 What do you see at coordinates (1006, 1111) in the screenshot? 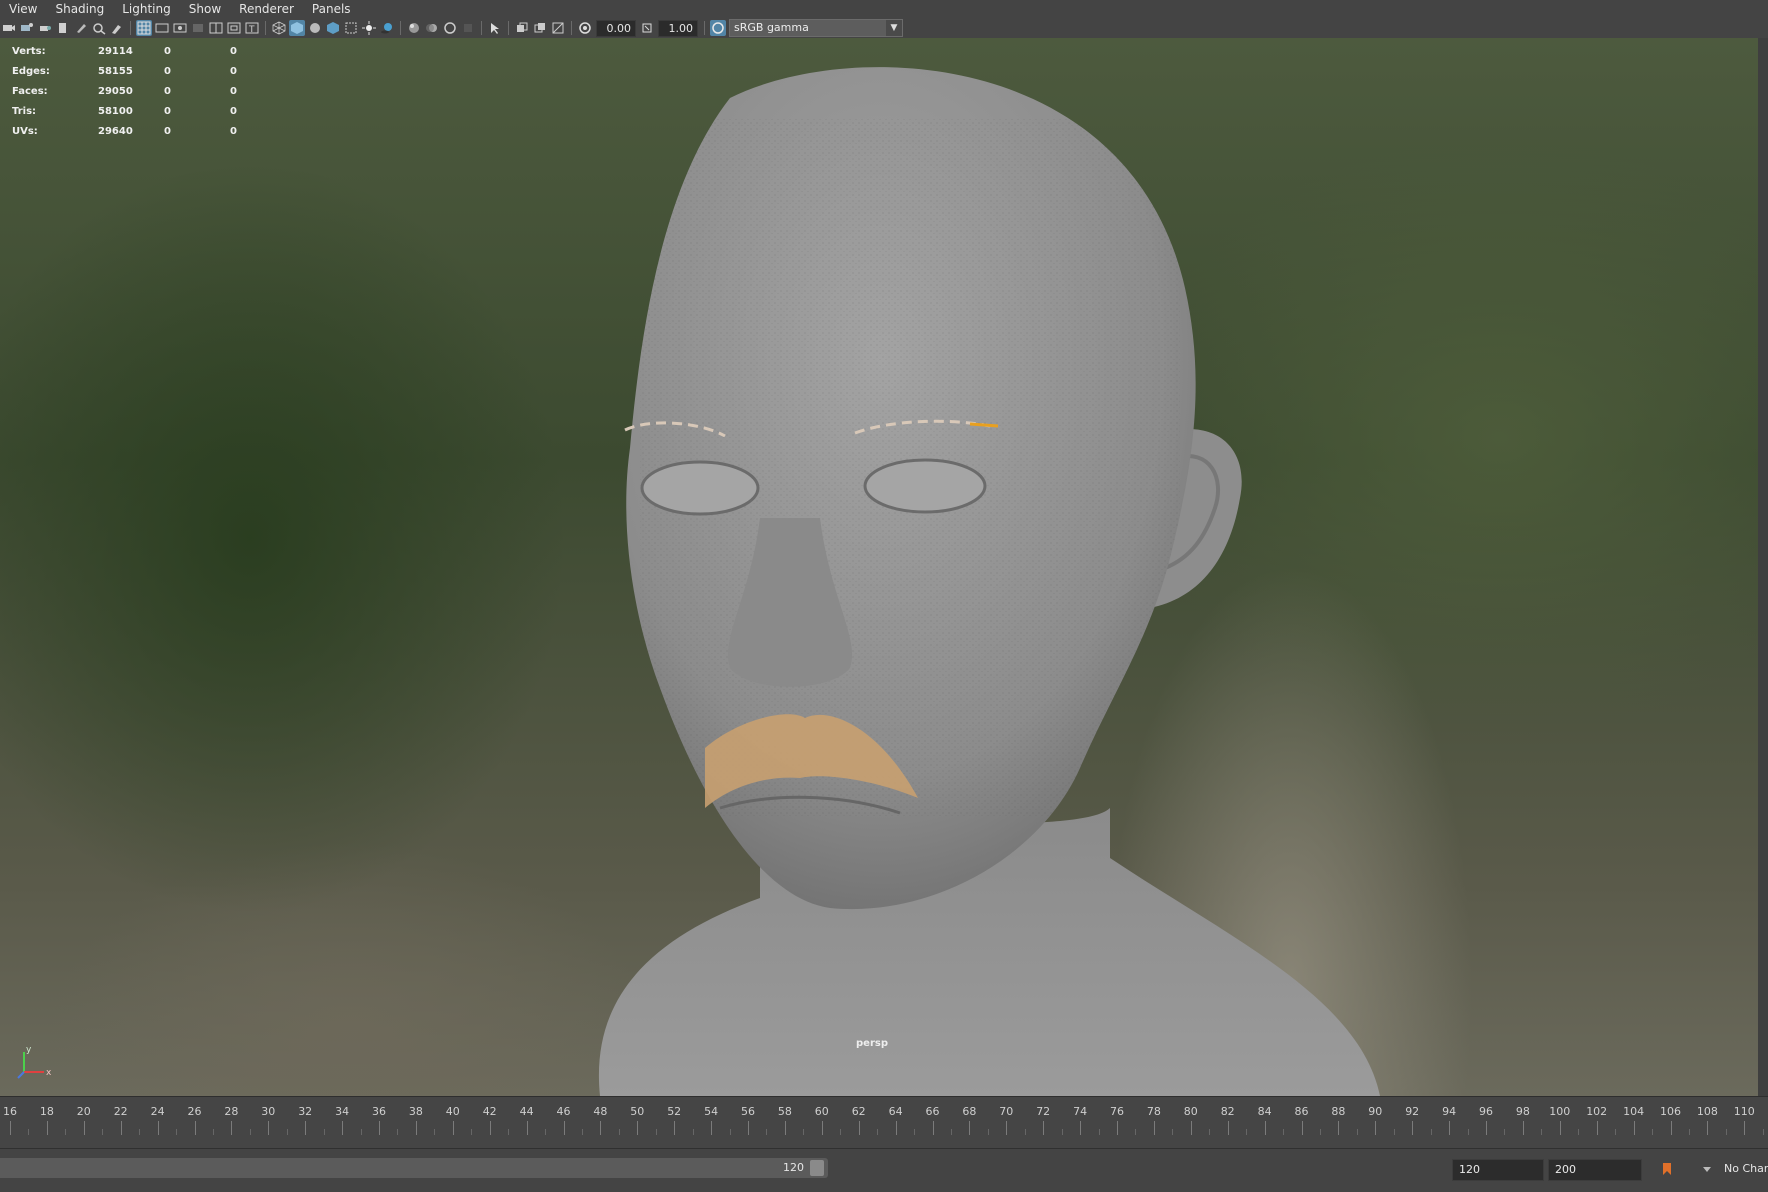
I see `frame-tick-label: 70` at bounding box center [1006, 1111].